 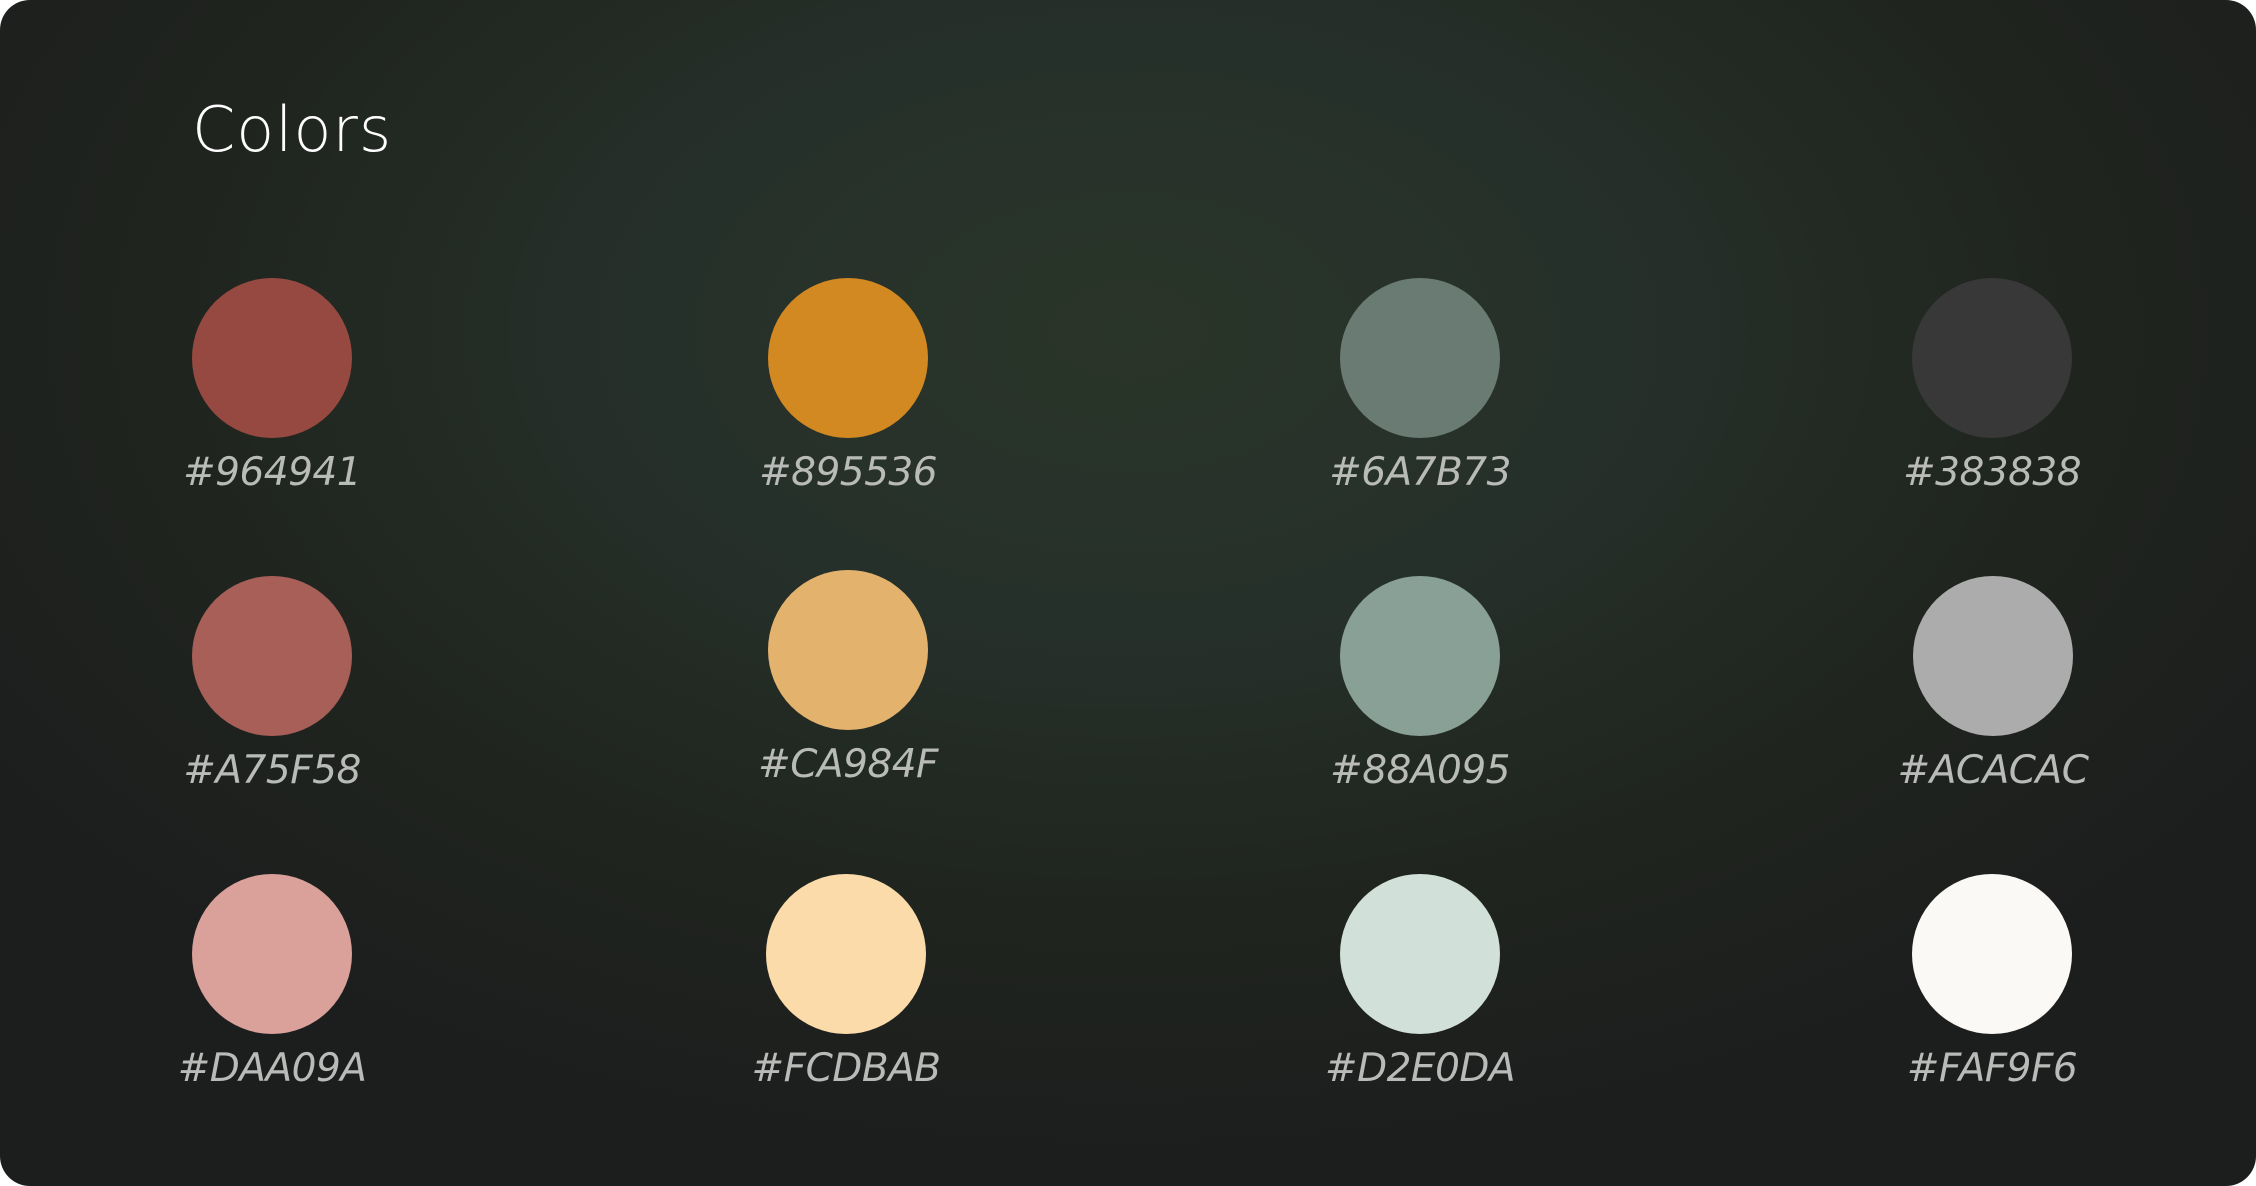 What do you see at coordinates (1992, 1068) in the screenshot?
I see `swatch-hex-label: #FAF9F6` at bounding box center [1992, 1068].